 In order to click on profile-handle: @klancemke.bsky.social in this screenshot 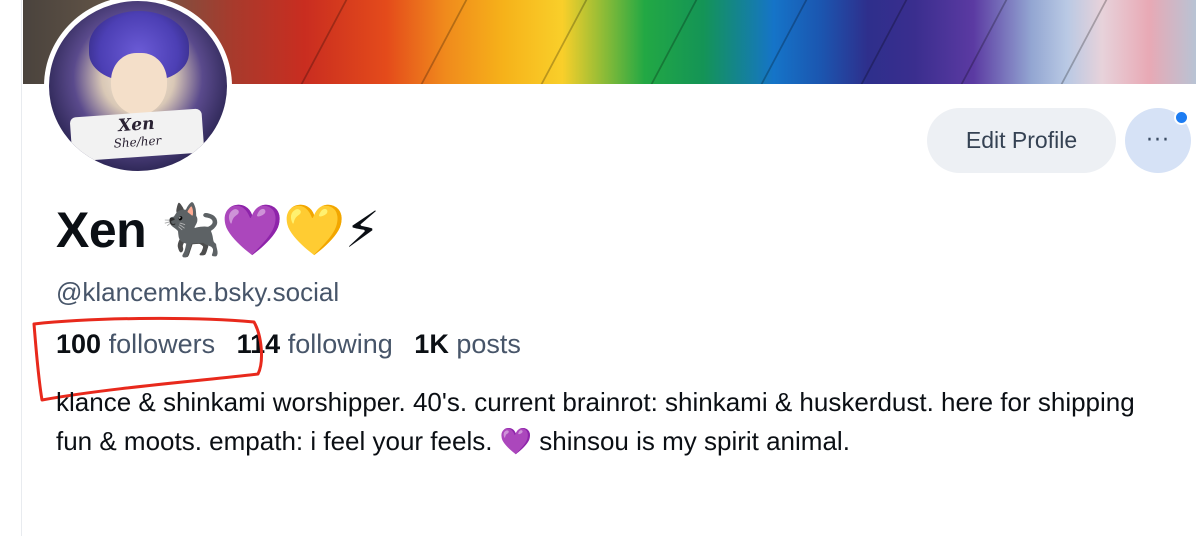, I will do `click(197, 292)`.